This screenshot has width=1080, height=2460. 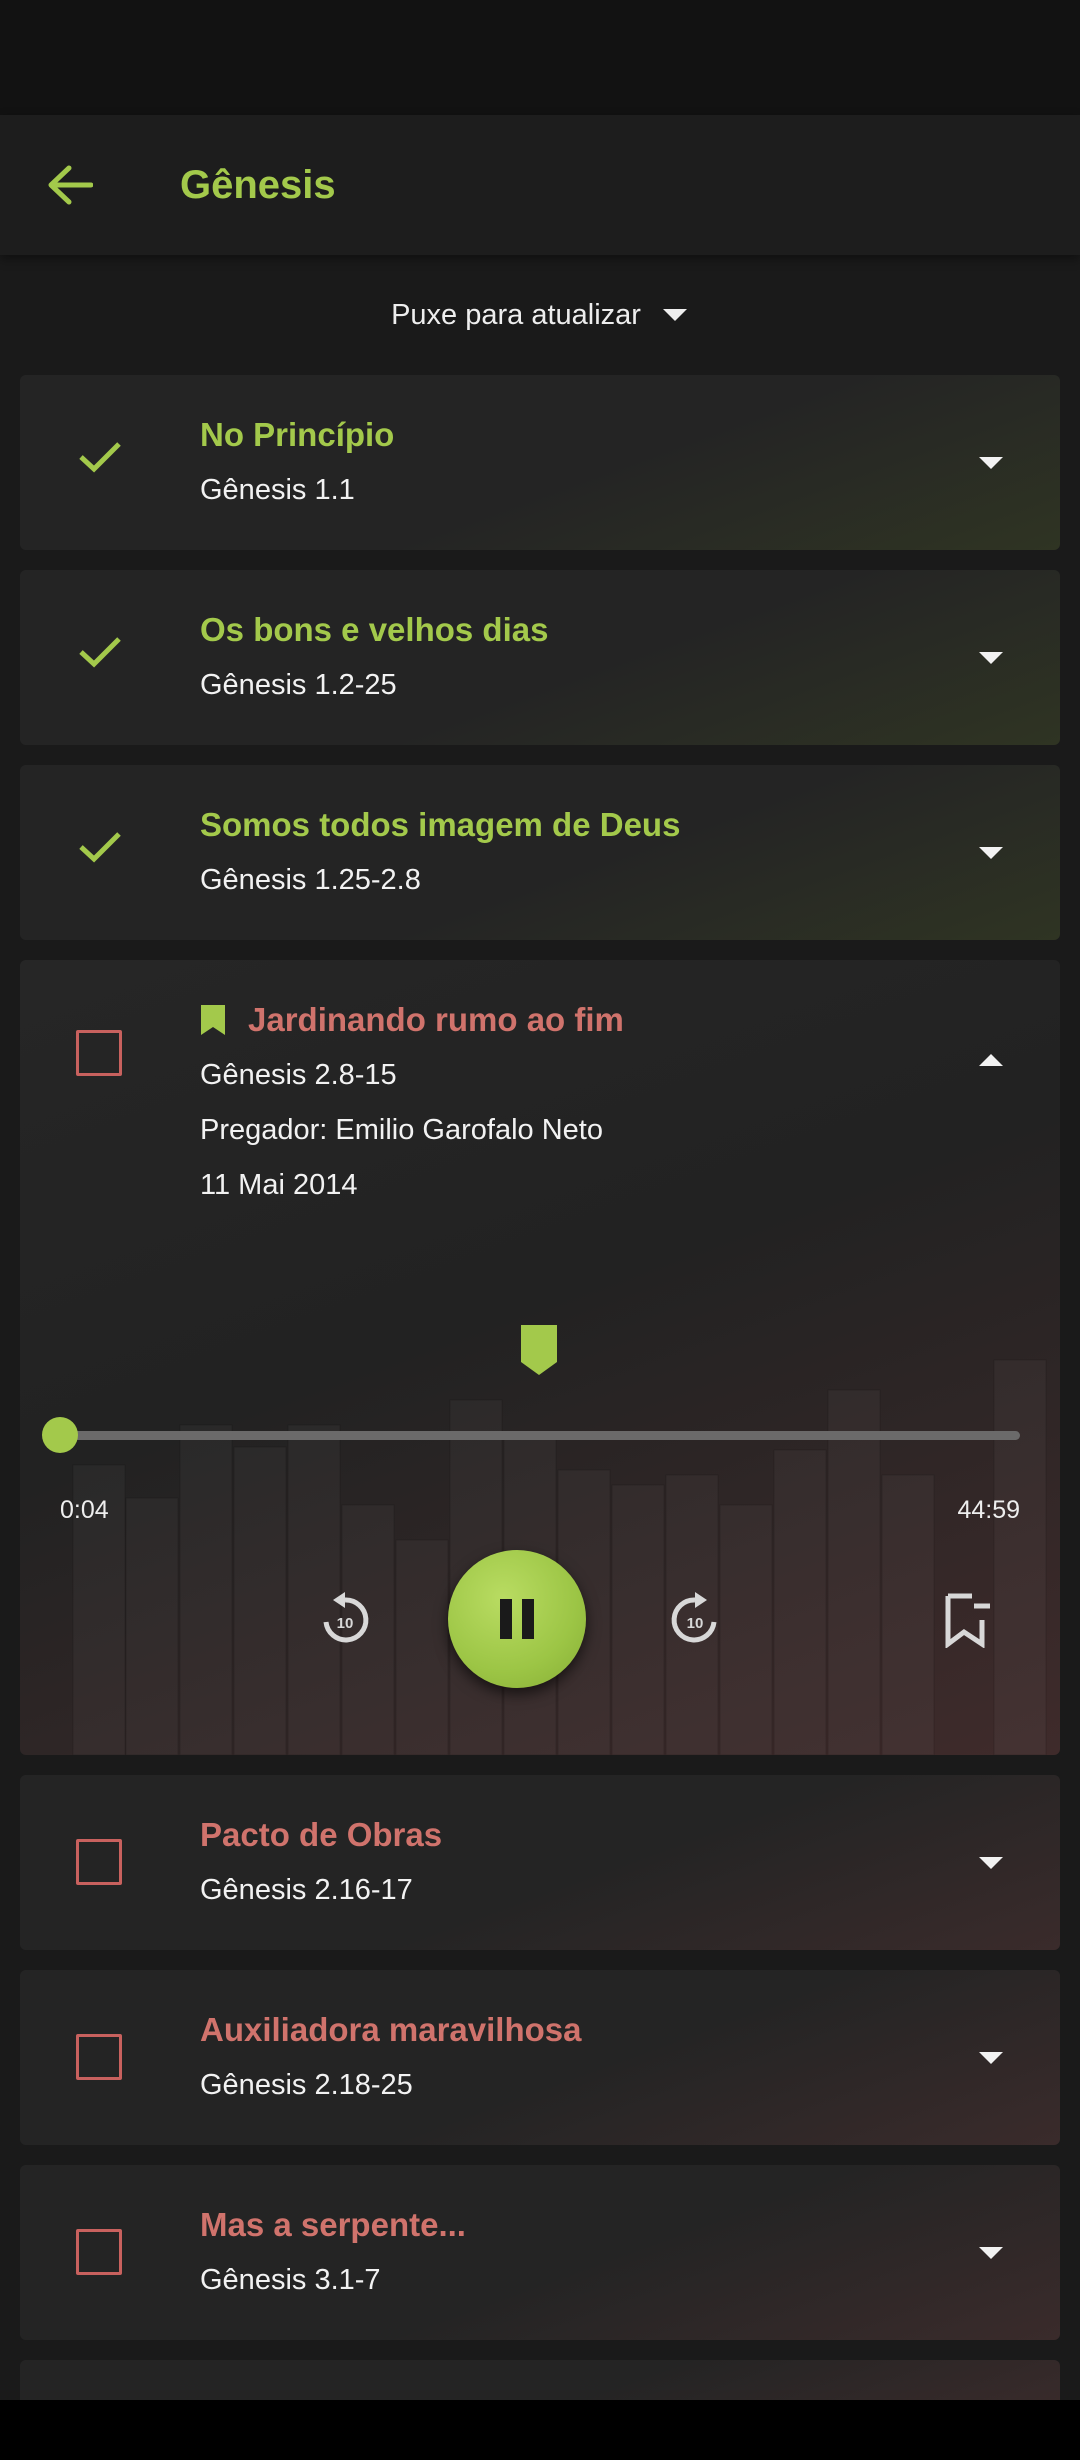 I want to click on dropdown-arrow-icon, so click(x=674, y=315).